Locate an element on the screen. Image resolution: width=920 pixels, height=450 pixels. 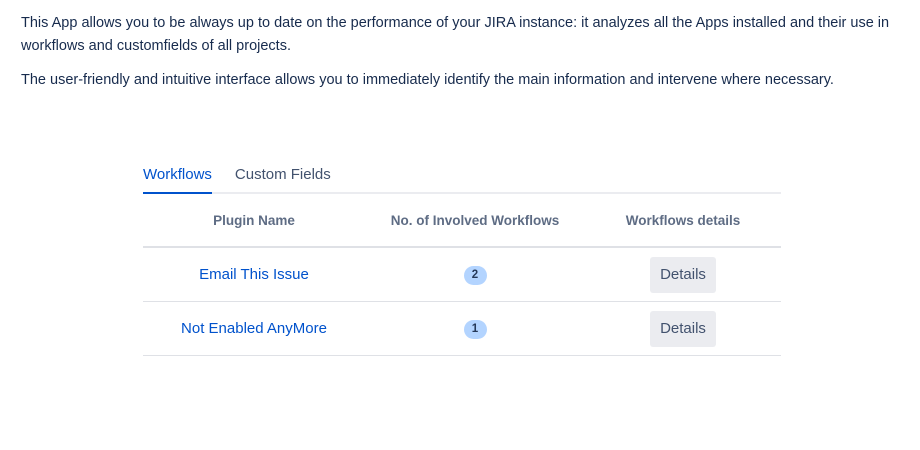
workflow-count-badge: 1 is located at coordinates (475, 329).